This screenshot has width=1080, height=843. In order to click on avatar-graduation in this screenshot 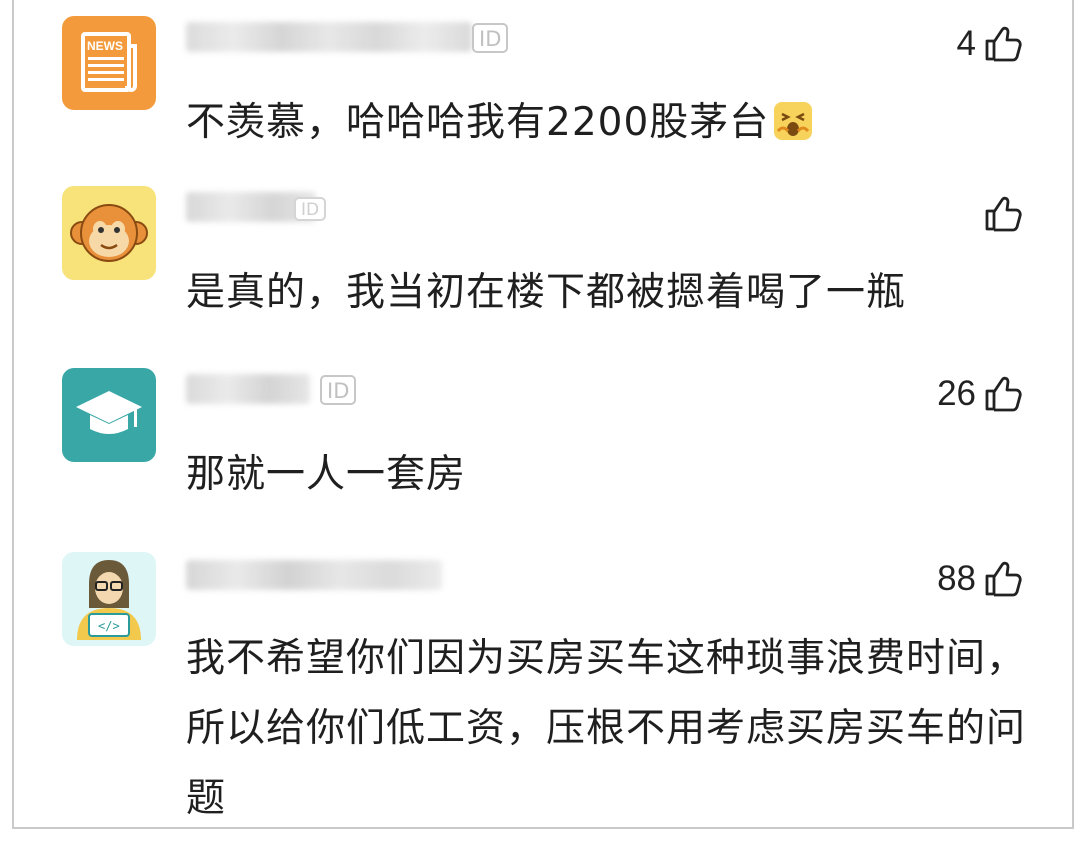, I will do `click(109, 415)`.